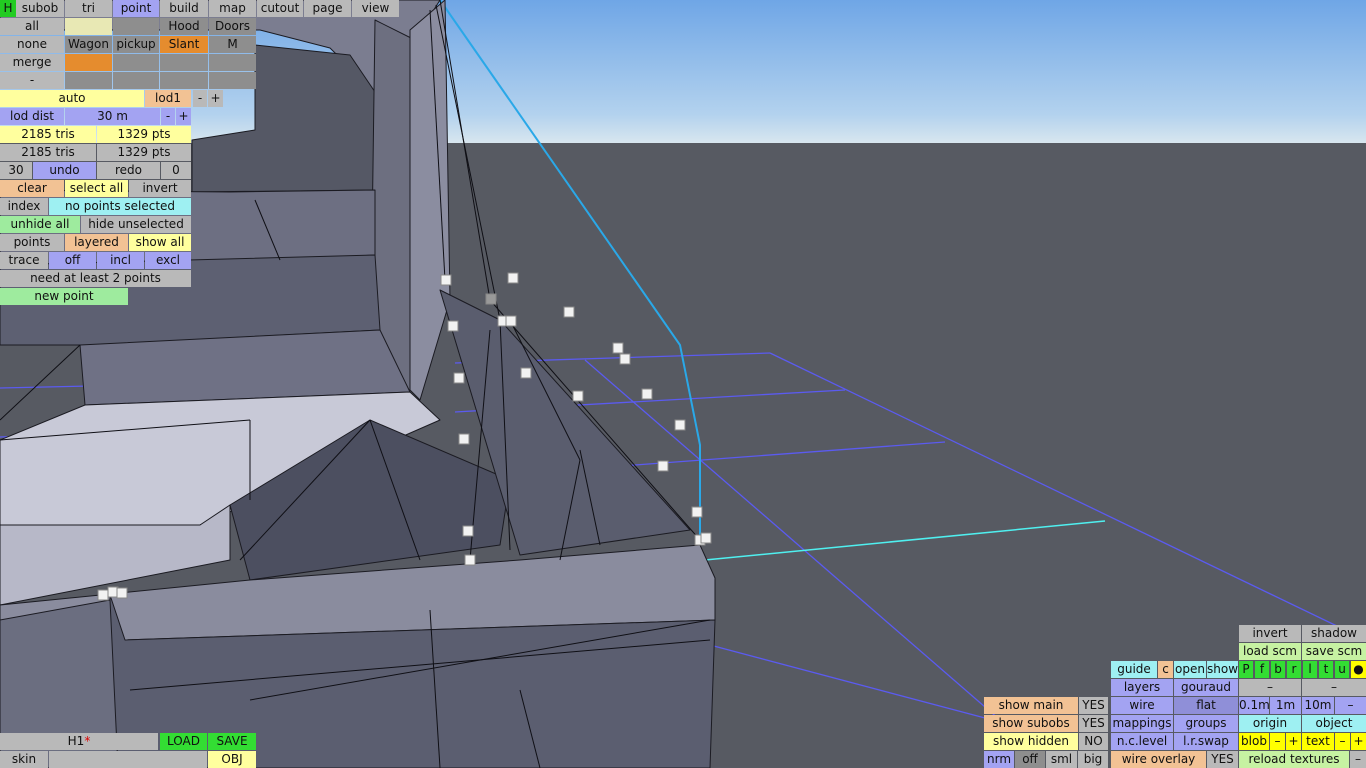 The height and width of the screenshot is (768, 1366). Describe the element at coordinates (1206, 723) in the screenshot. I see `groups-button: groups` at that location.